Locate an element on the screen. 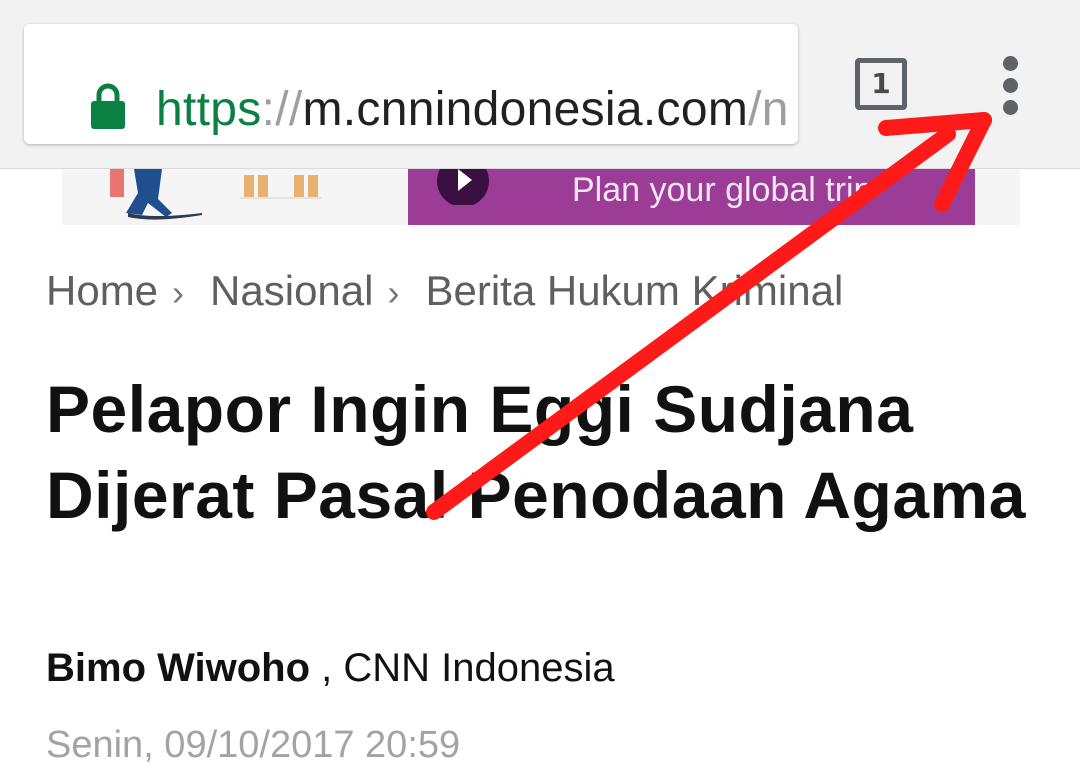 This screenshot has height=776, width=1080. url-path: /n is located at coordinates (768, 109).